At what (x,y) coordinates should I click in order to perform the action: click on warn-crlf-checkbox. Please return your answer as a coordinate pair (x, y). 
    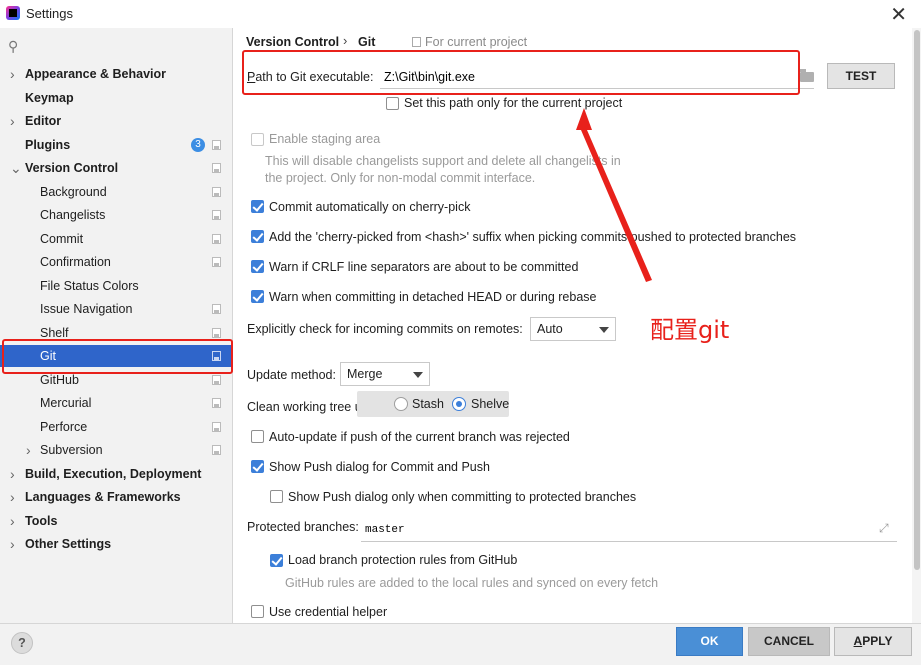
    Looking at the image, I should click on (257, 266).